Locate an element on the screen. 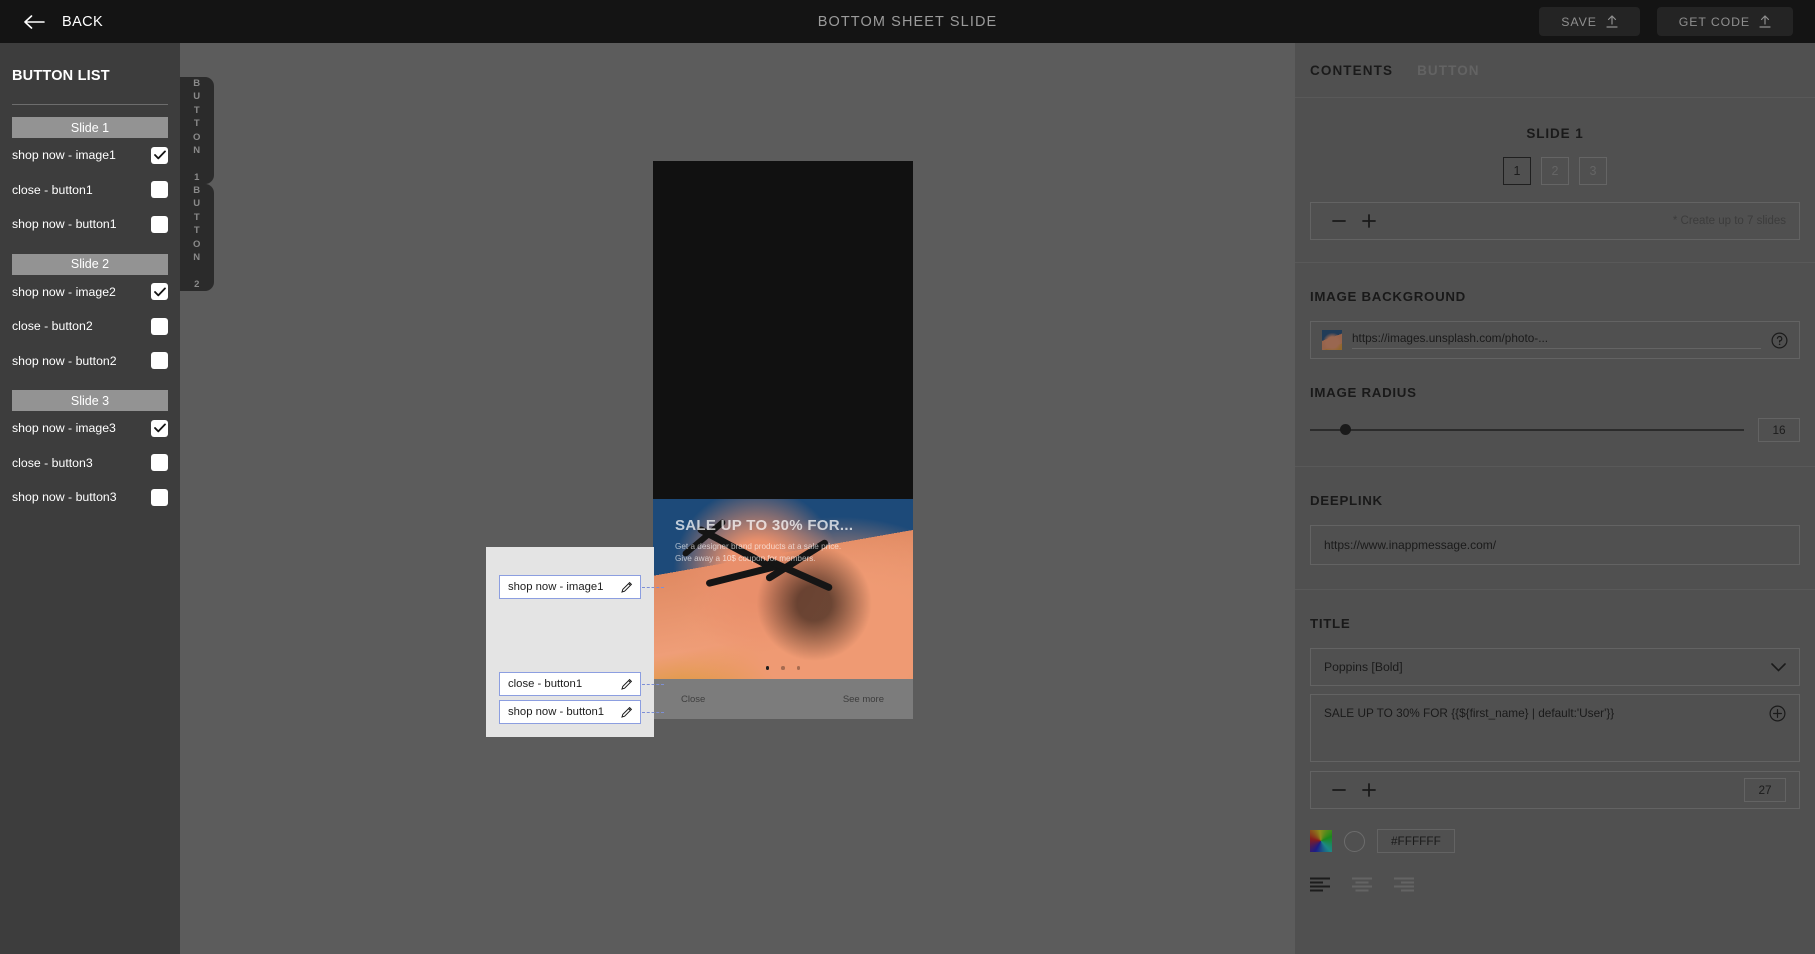 This screenshot has height=954, width=1815. popup-field-shop-now-button1: shop now - button1 is located at coordinates (570, 712).